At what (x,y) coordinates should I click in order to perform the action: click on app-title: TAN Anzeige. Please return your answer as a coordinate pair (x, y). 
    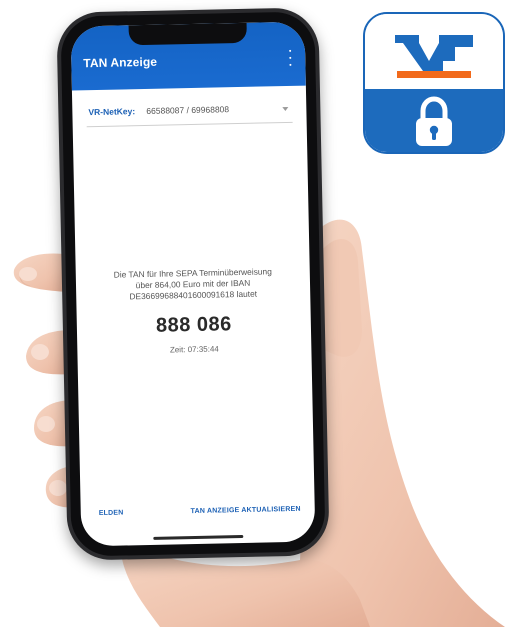
    Looking at the image, I should click on (120, 62).